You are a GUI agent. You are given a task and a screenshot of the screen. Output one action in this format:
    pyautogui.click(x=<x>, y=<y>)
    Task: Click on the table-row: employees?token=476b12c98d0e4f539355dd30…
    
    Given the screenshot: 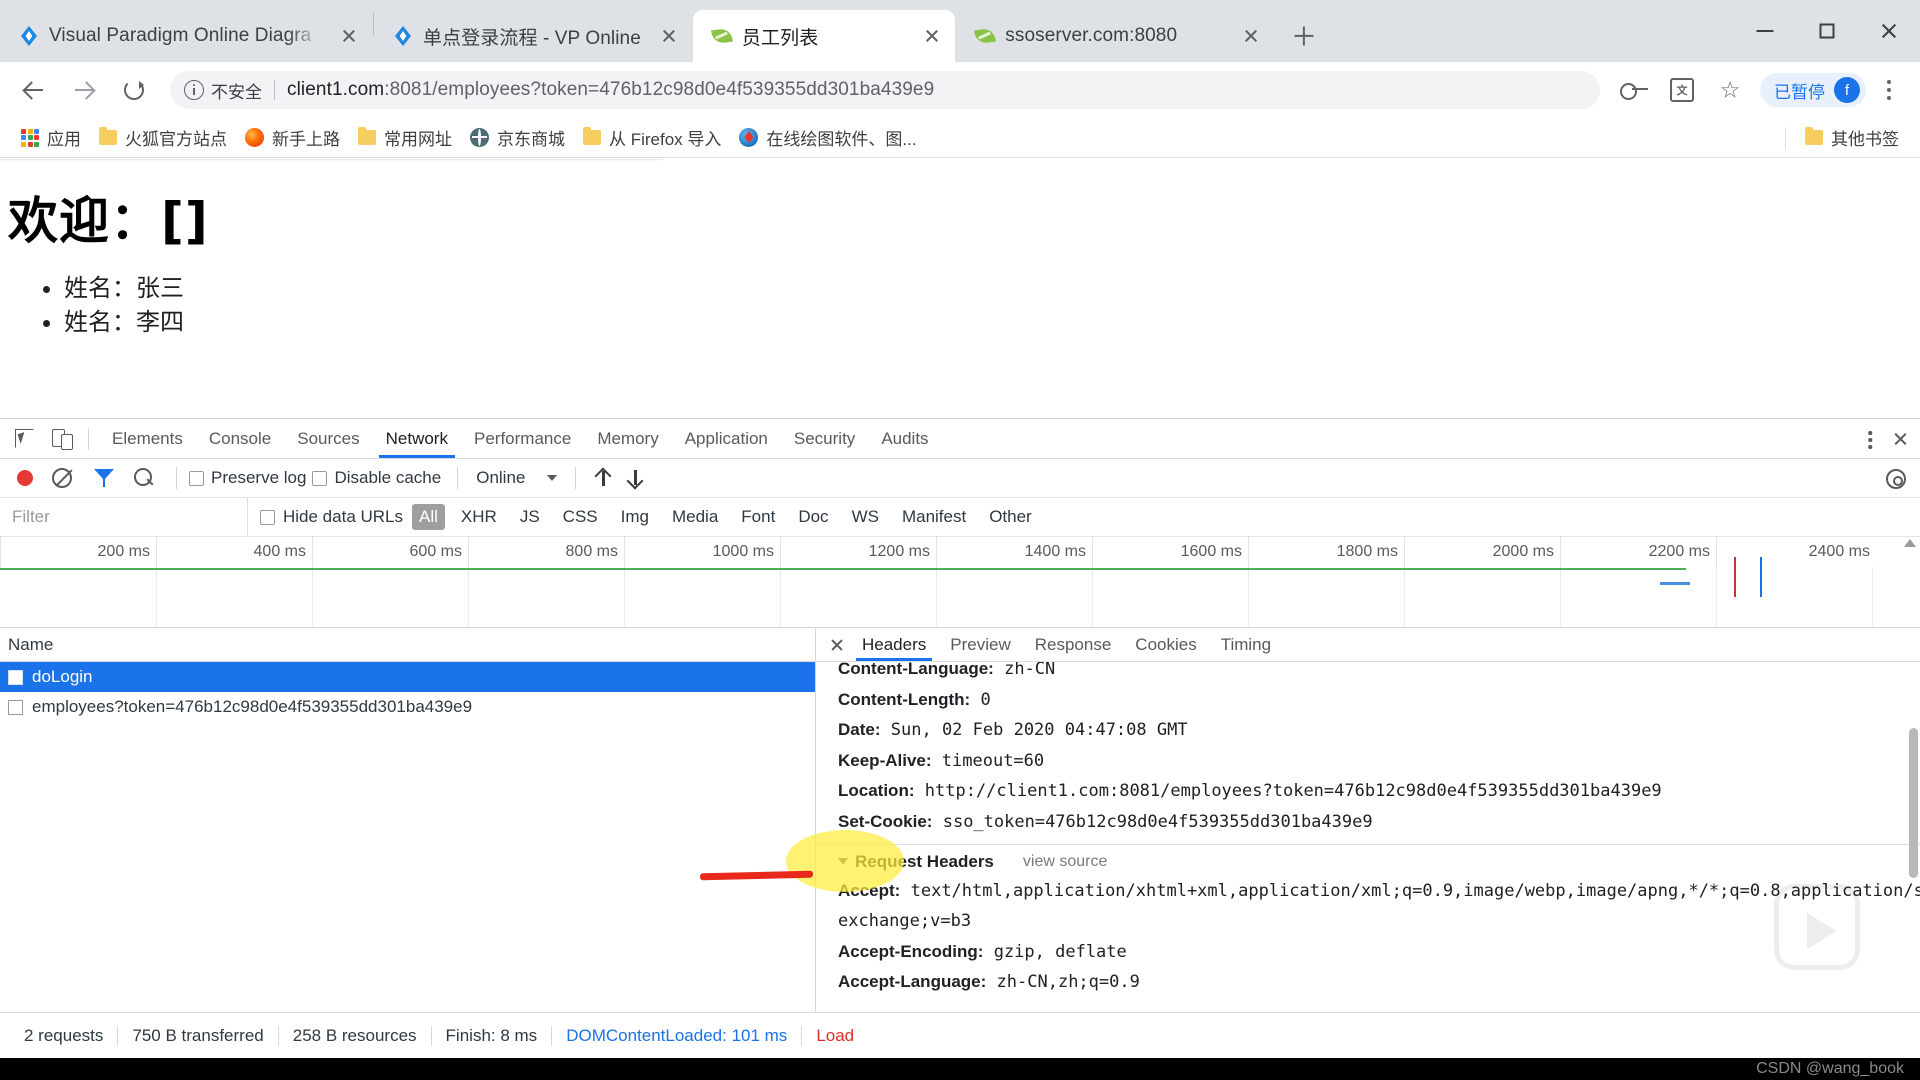 What is the action you would take?
    pyautogui.click(x=407, y=707)
    